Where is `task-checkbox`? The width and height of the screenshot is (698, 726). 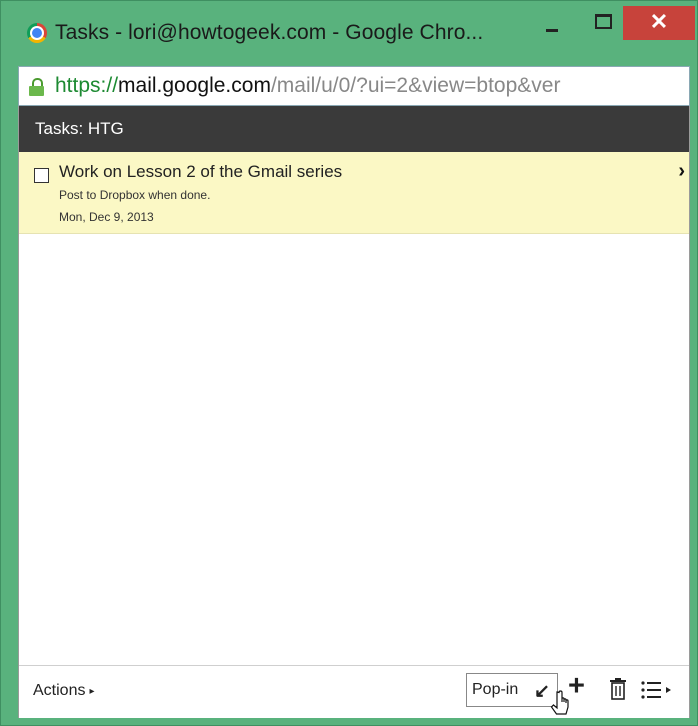 task-checkbox is located at coordinates (41, 175).